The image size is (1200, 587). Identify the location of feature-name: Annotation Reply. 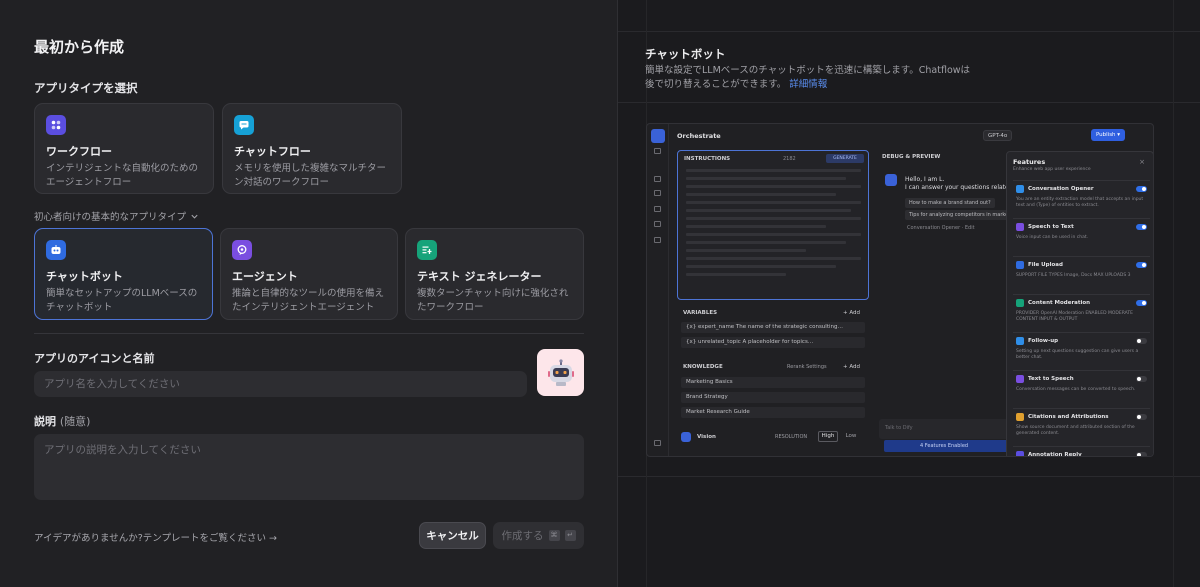
(1055, 454).